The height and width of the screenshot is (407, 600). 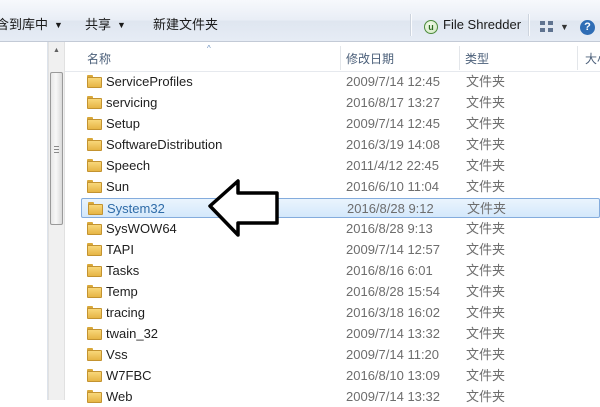 I want to click on column-header-date-modified: 修改日期, so click(x=370, y=59).